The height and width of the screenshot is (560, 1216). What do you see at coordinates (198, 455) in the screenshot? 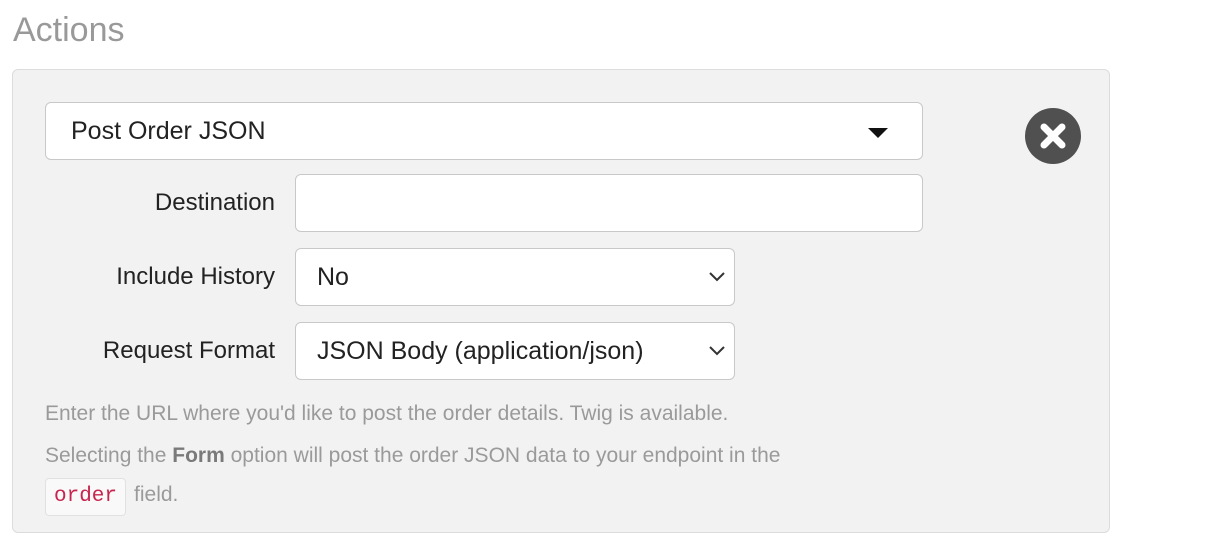
I see `help-text-form-option: Form` at bounding box center [198, 455].